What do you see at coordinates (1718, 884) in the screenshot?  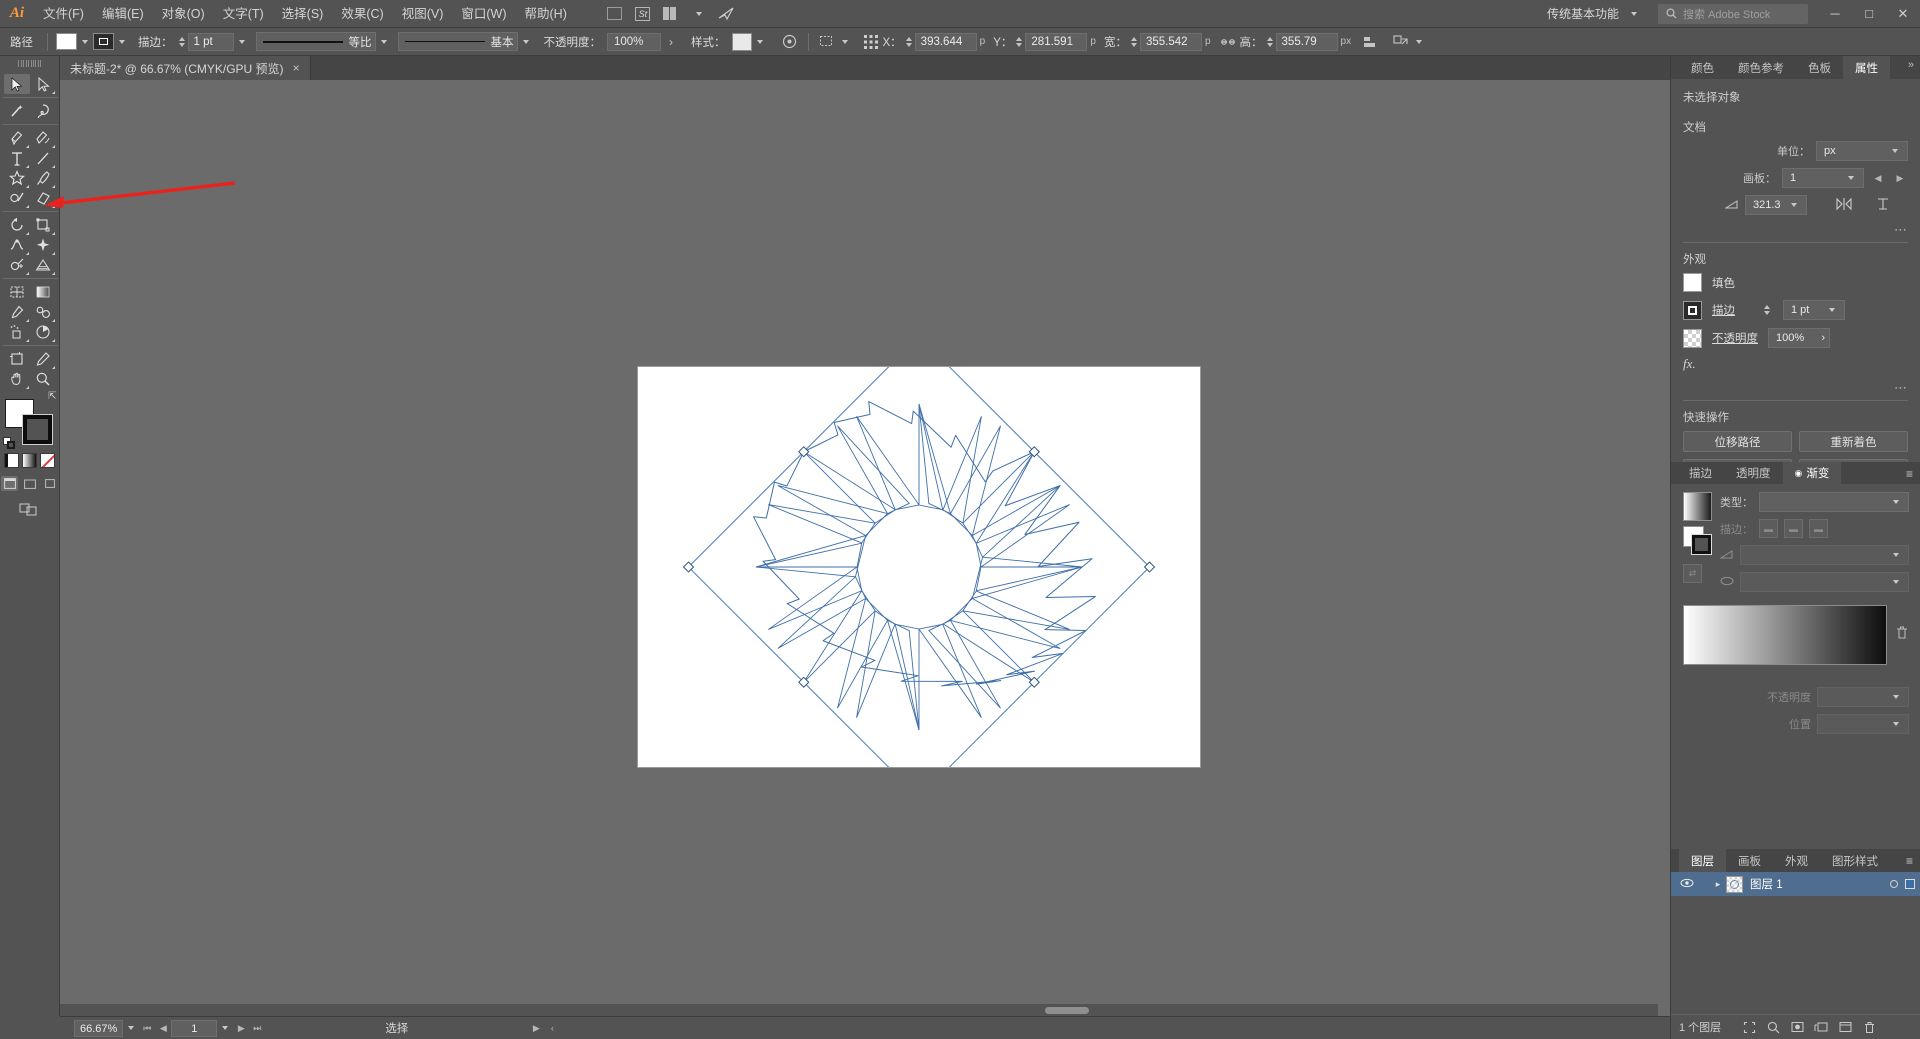 I see `chevron-right-icon: ▸` at bounding box center [1718, 884].